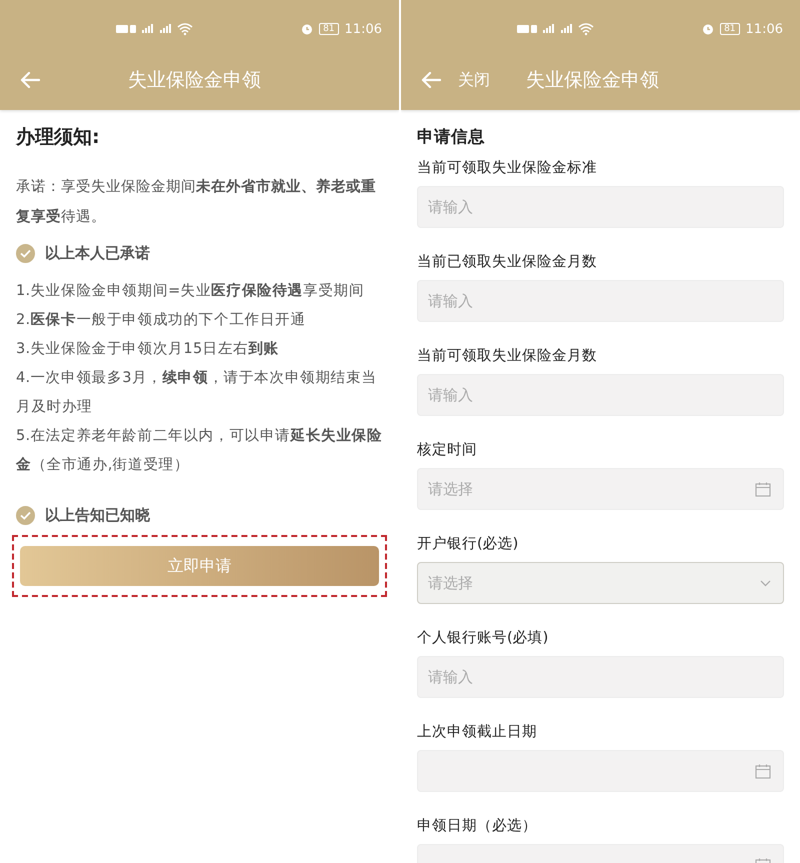  What do you see at coordinates (97, 253) in the screenshot?
I see `confirm-label: 以上本人已承诺` at bounding box center [97, 253].